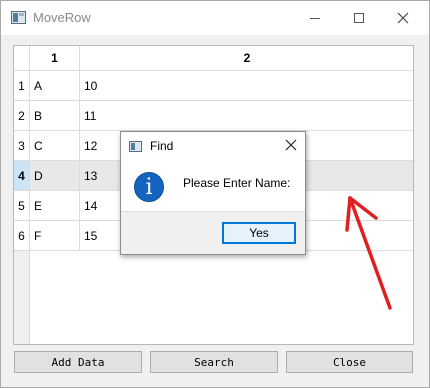 Image resolution: width=430 pixels, height=388 pixels. I want to click on window-title: MoveRow, so click(62, 17).